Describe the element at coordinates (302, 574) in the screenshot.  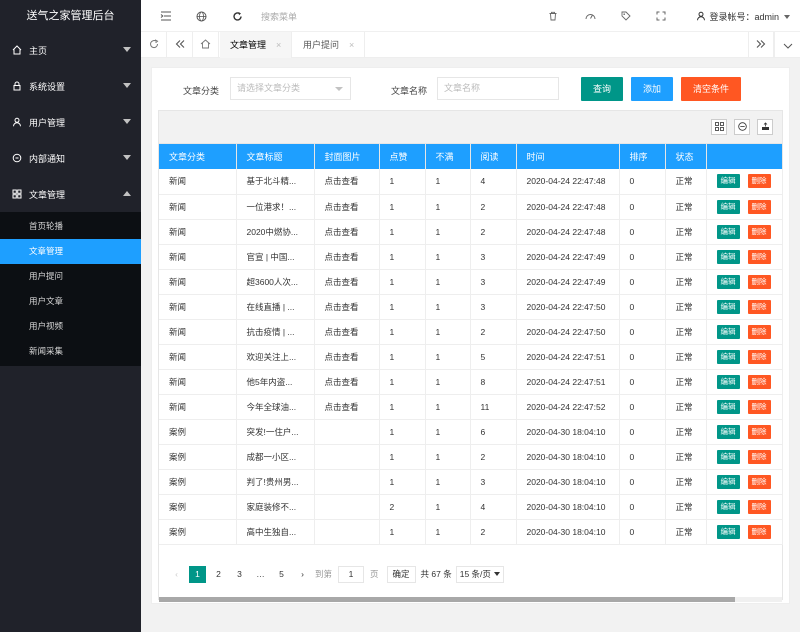
I see `next-page-button: ›` at that location.